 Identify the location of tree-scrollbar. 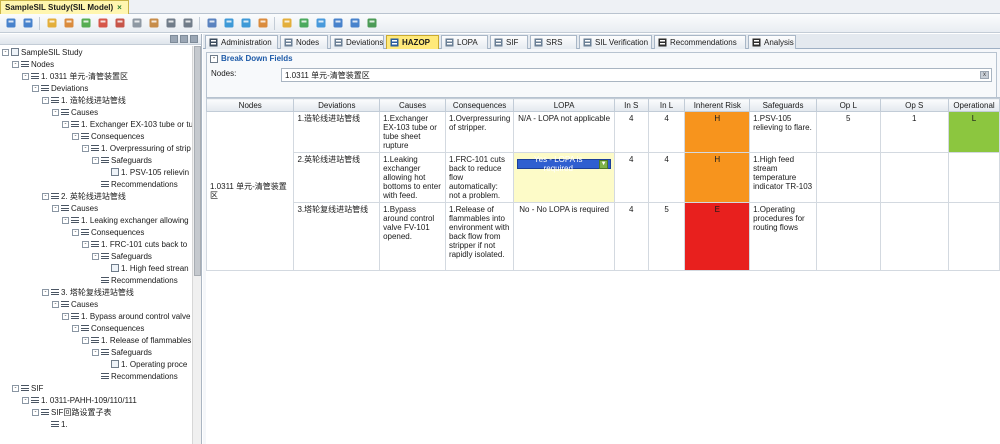
(196, 245).